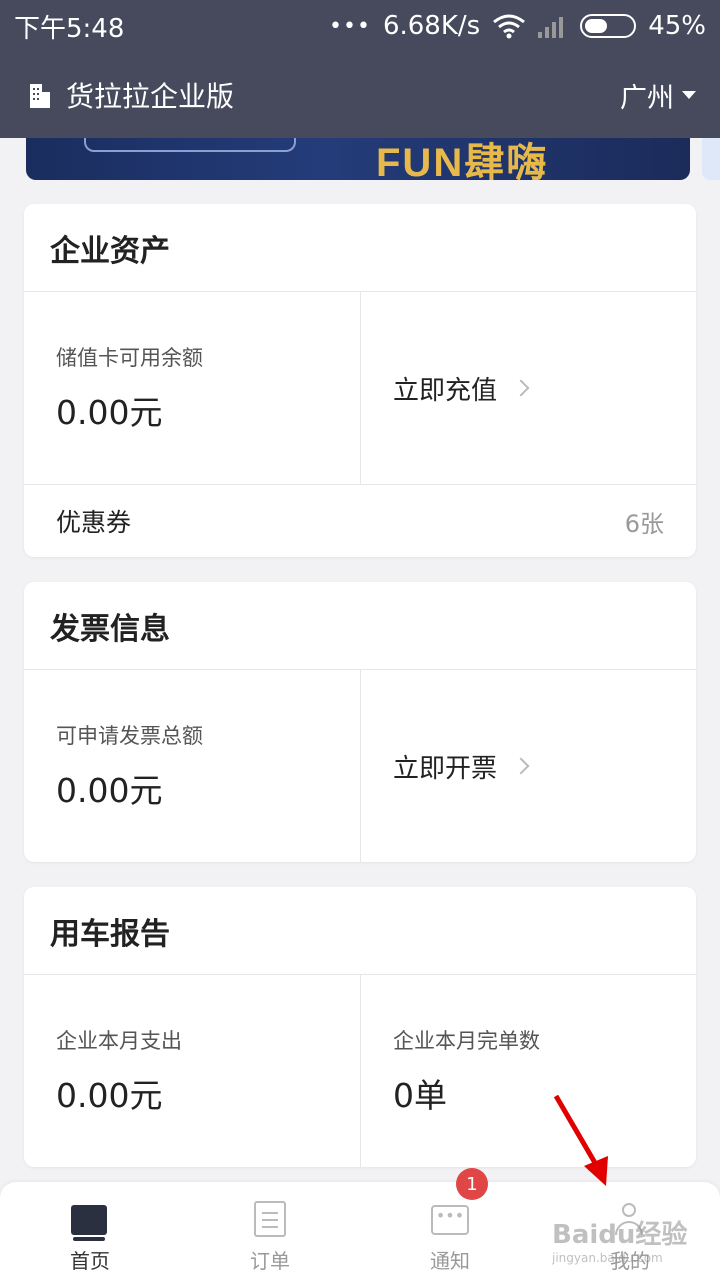  What do you see at coordinates (677, 26) in the screenshot?
I see `battery-percent: 45%` at bounding box center [677, 26].